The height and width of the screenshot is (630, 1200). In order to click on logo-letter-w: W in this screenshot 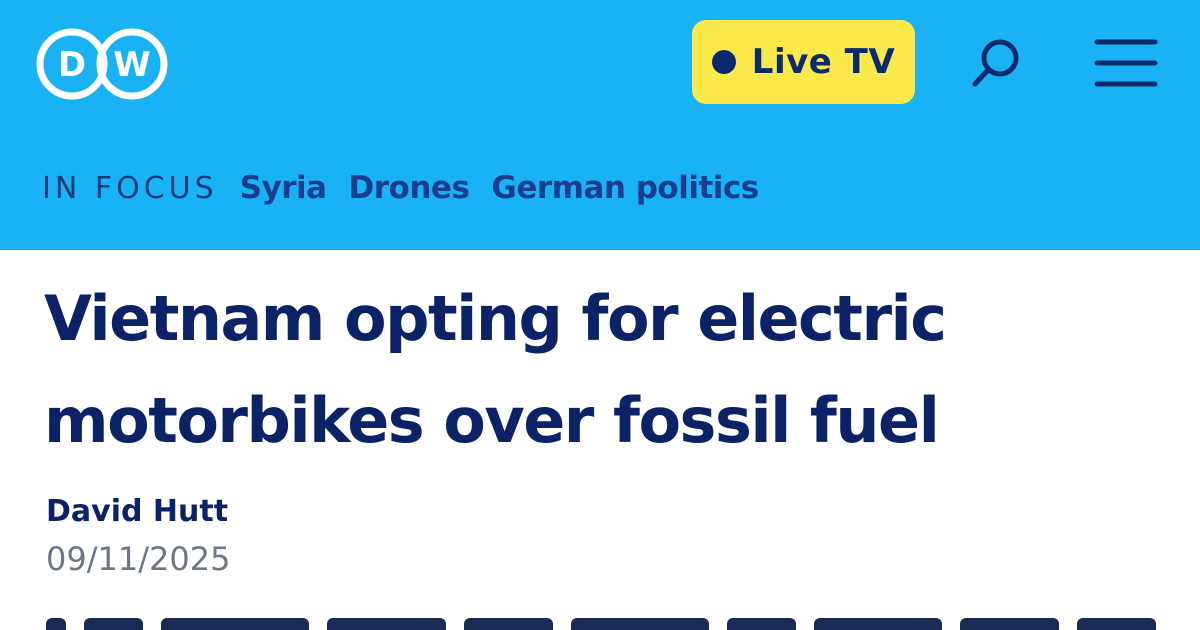, I will do `click(132, 65)`.